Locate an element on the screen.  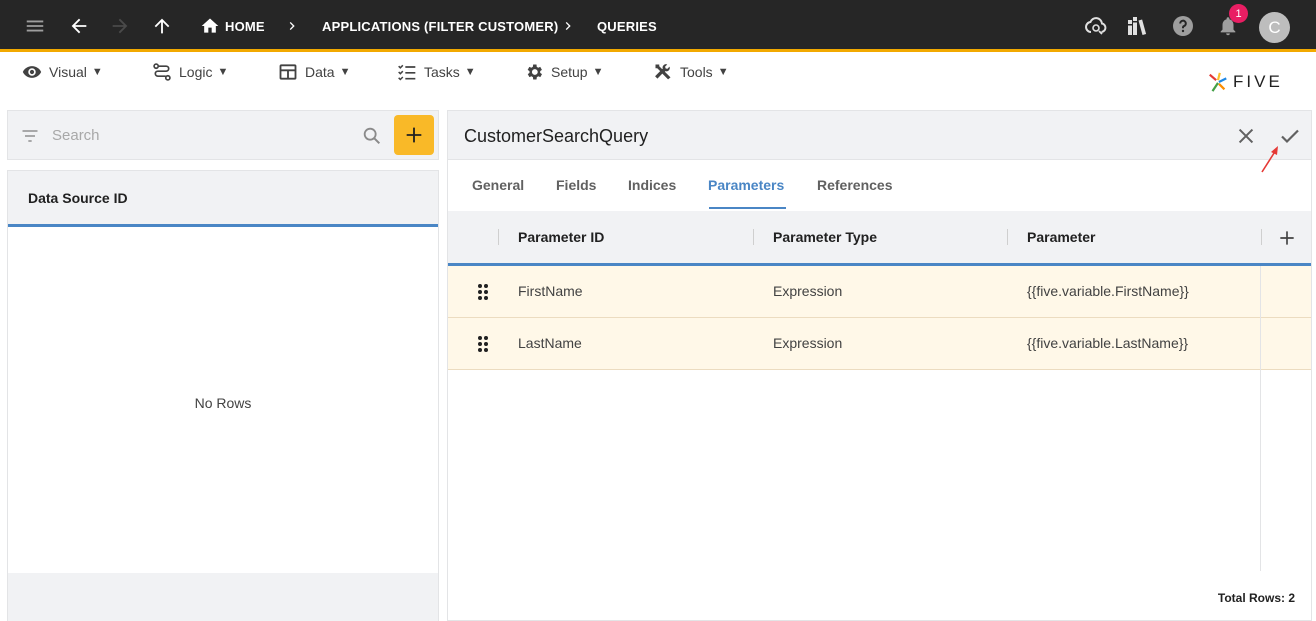
menu-tools-label: Tools is located at coordinates (696, 72).